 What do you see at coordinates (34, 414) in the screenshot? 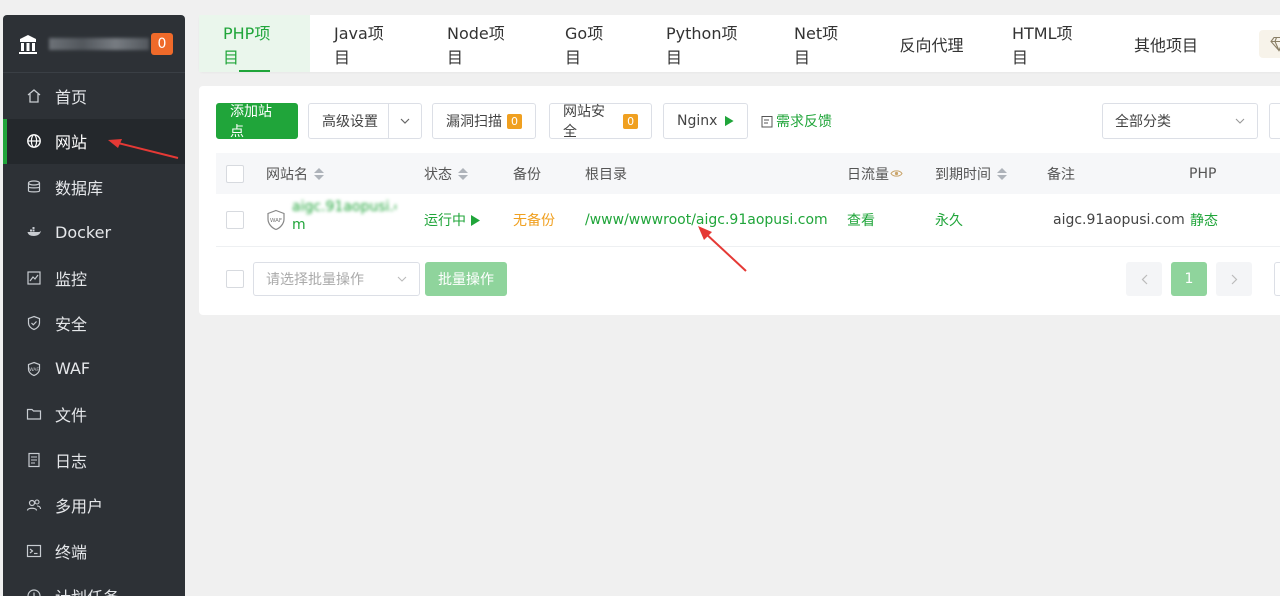
I see `folder-icon` at bounding box center [34, 414].